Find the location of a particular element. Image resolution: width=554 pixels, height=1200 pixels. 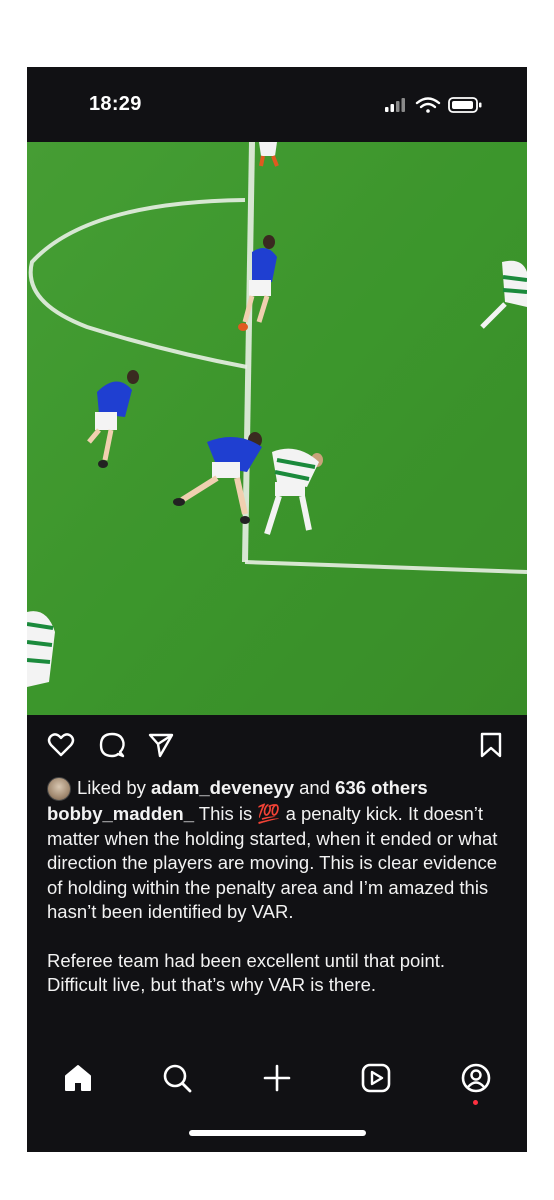

likes-conjunction: and is located at coordinates (315, 787).